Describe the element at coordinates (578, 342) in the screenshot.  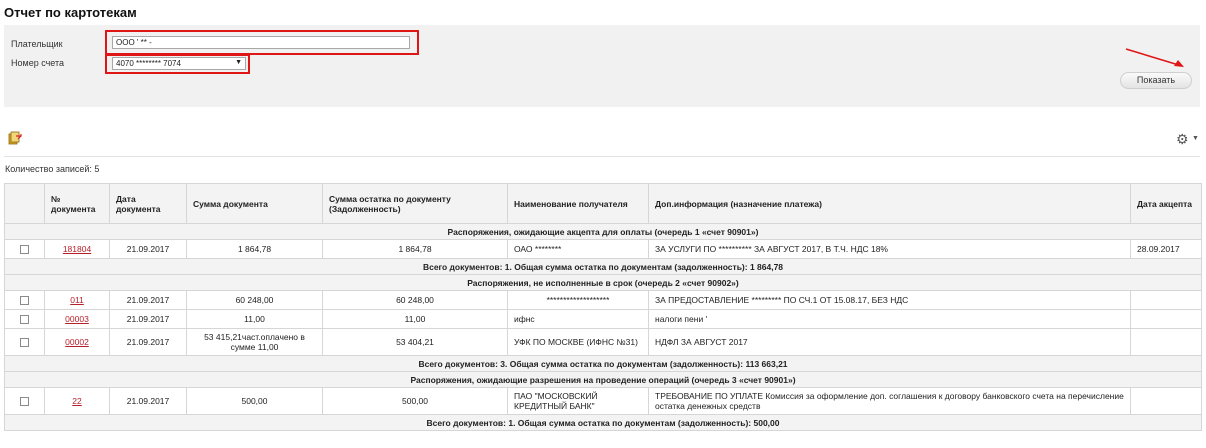
I see `recipient: УФК ПО МОСКВЕ (ИФНС №31)` at that location.